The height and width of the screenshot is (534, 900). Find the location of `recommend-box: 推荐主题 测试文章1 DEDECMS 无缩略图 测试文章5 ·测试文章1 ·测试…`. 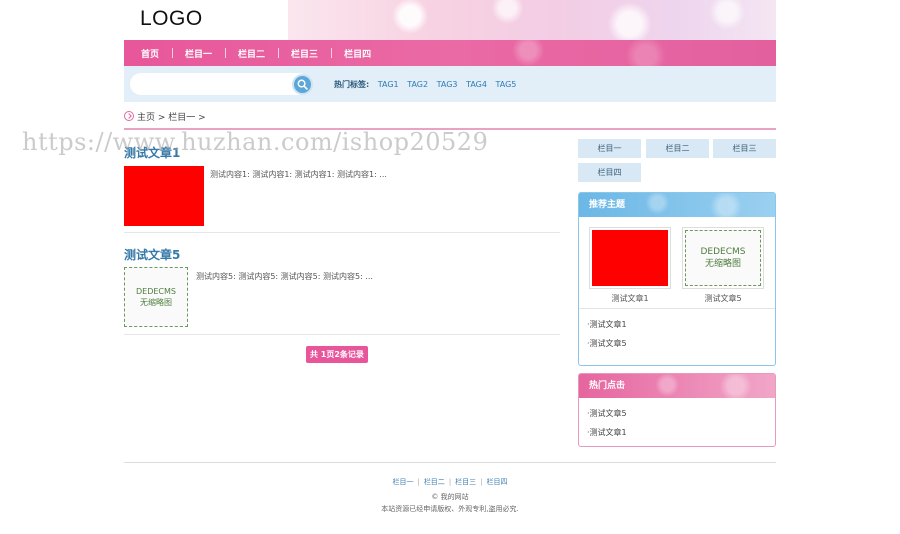

recommend-box: 推荐主题 测试文章1 DEDECMS 无缩略图 测试文章5 ·测试文章1 ·测试… is located at coordinates (677, 279).